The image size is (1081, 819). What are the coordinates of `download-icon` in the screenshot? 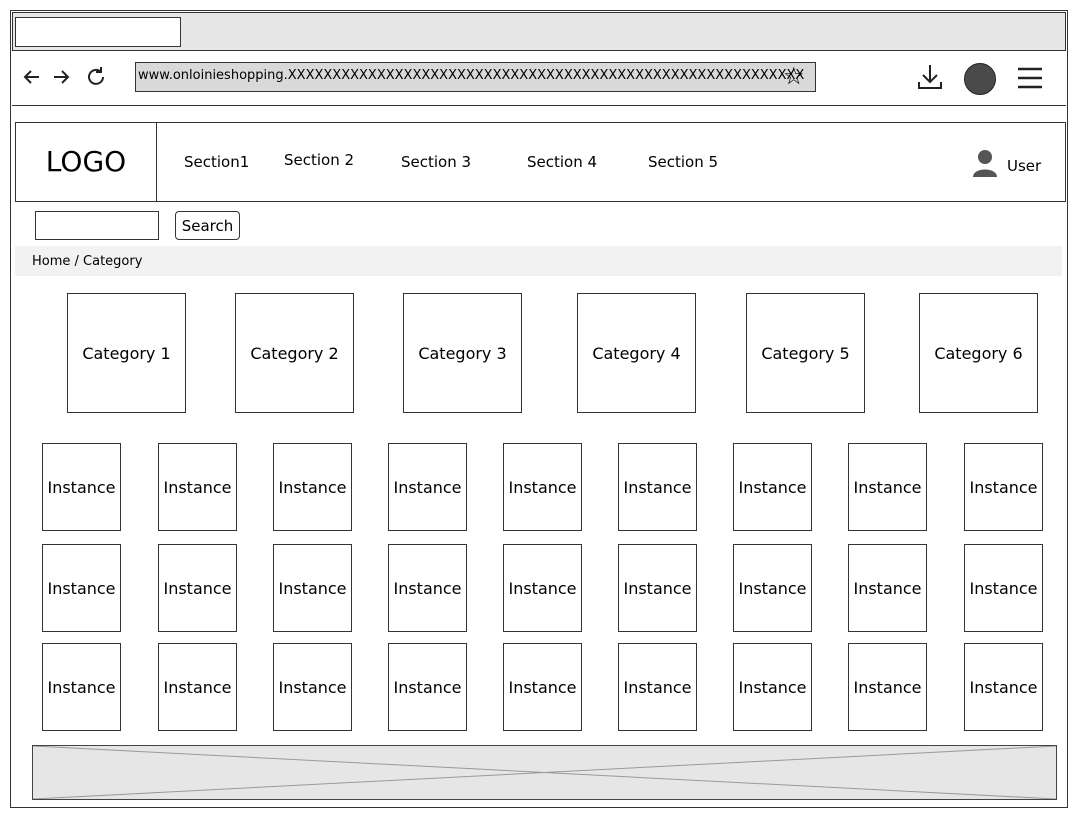 It's located at (930, 79).